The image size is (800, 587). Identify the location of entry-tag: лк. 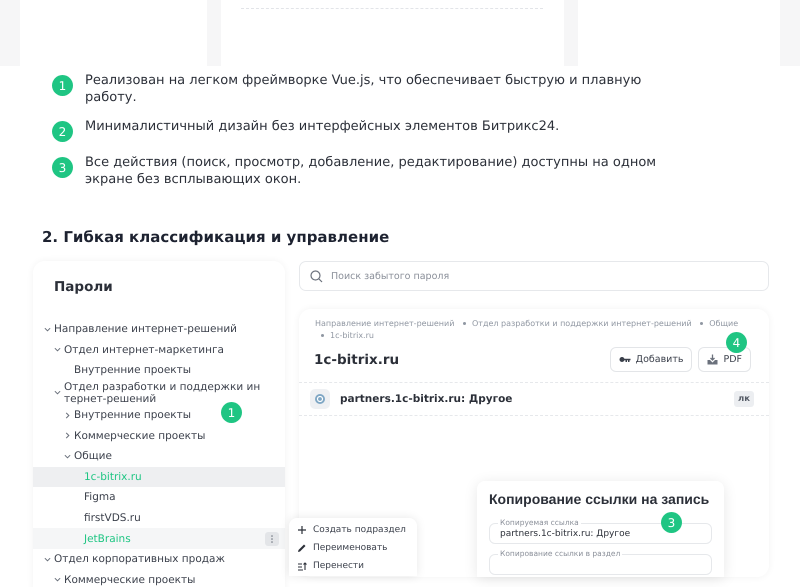
(744, 399).